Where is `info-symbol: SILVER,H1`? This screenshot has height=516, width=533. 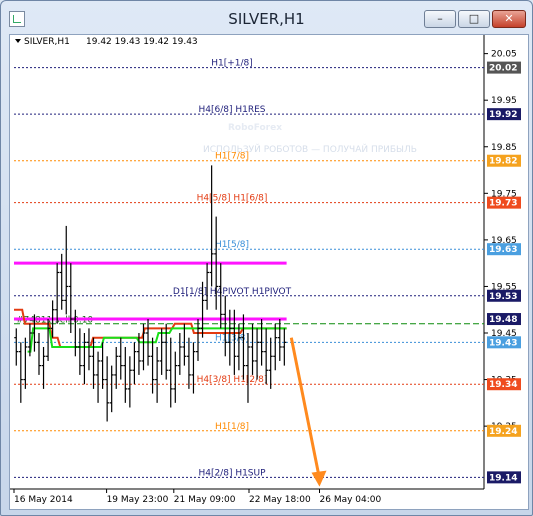 info-symbol: SILVER,H1 is located at coordinates (47, 42).